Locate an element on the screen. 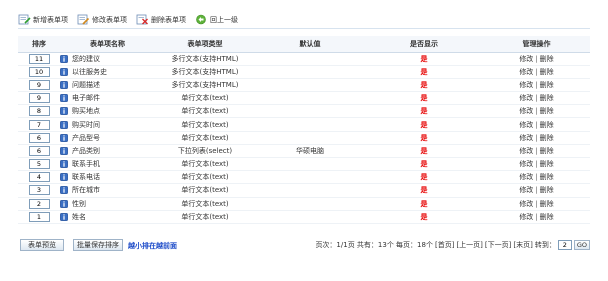 This screenshot has height=281, width=608. add-form-item-button: 新增表单项 is located at coordinates (43, 19).